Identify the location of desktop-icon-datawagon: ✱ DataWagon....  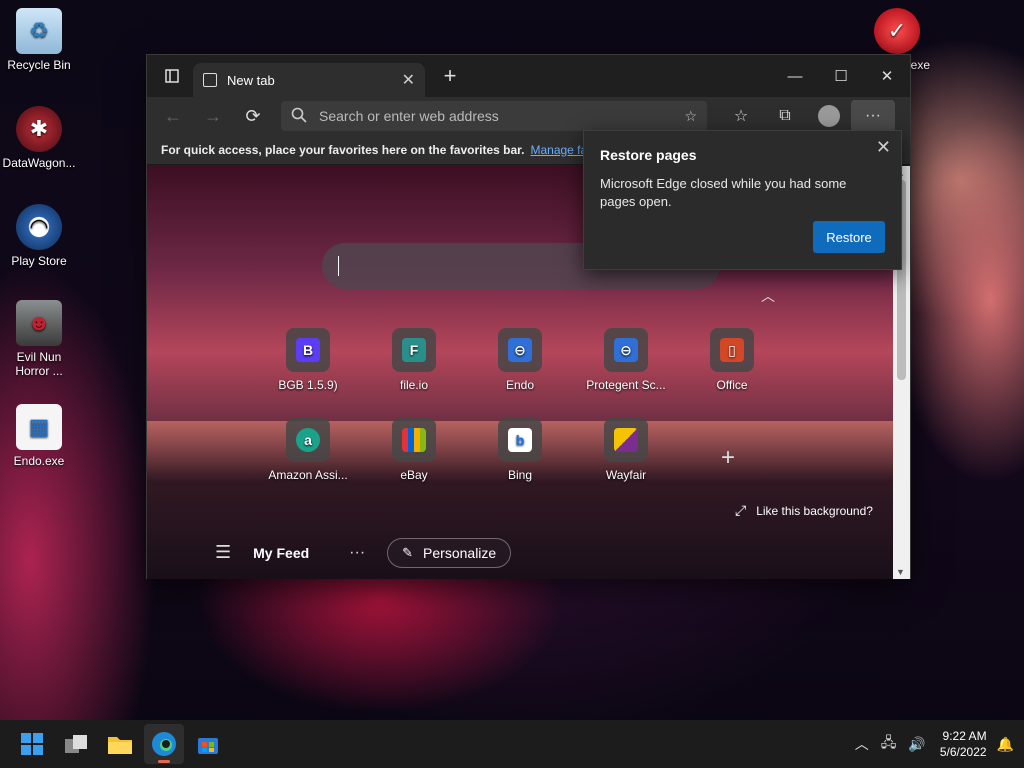
(39, 138).